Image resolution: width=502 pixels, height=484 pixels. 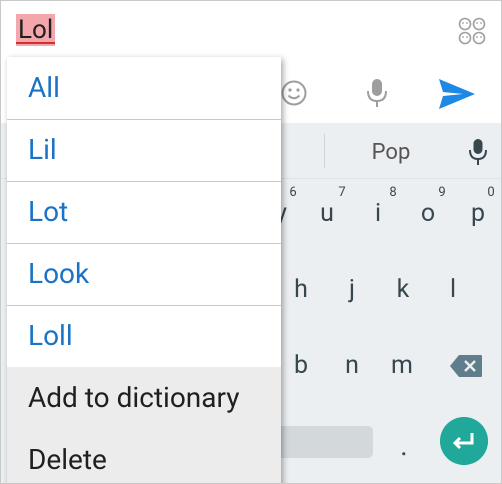 What do you see at coordinates (67, 459) in the screenshot?
I see `menu-item-label: Delete` at bounding box center [67, 459].